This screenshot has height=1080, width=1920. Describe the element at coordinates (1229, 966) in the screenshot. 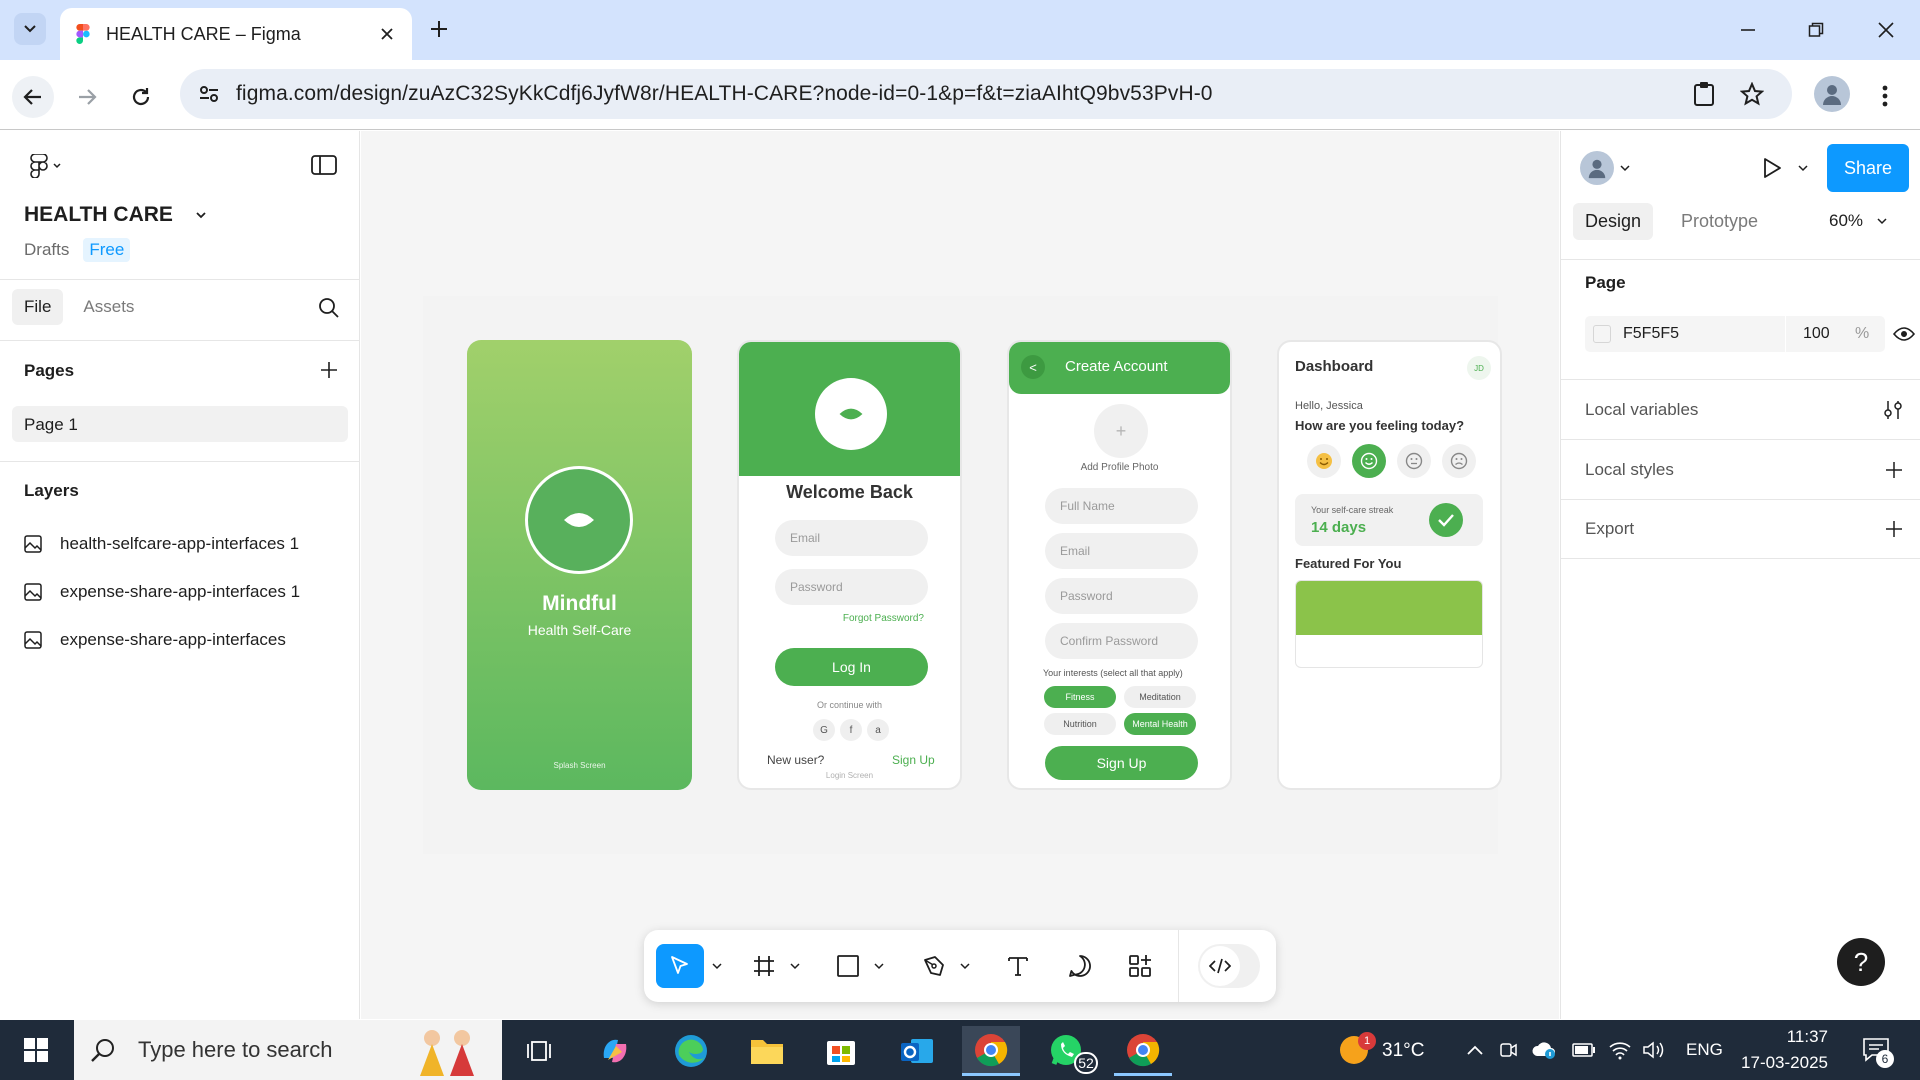

I see `dev-mode-toggle` at that location.